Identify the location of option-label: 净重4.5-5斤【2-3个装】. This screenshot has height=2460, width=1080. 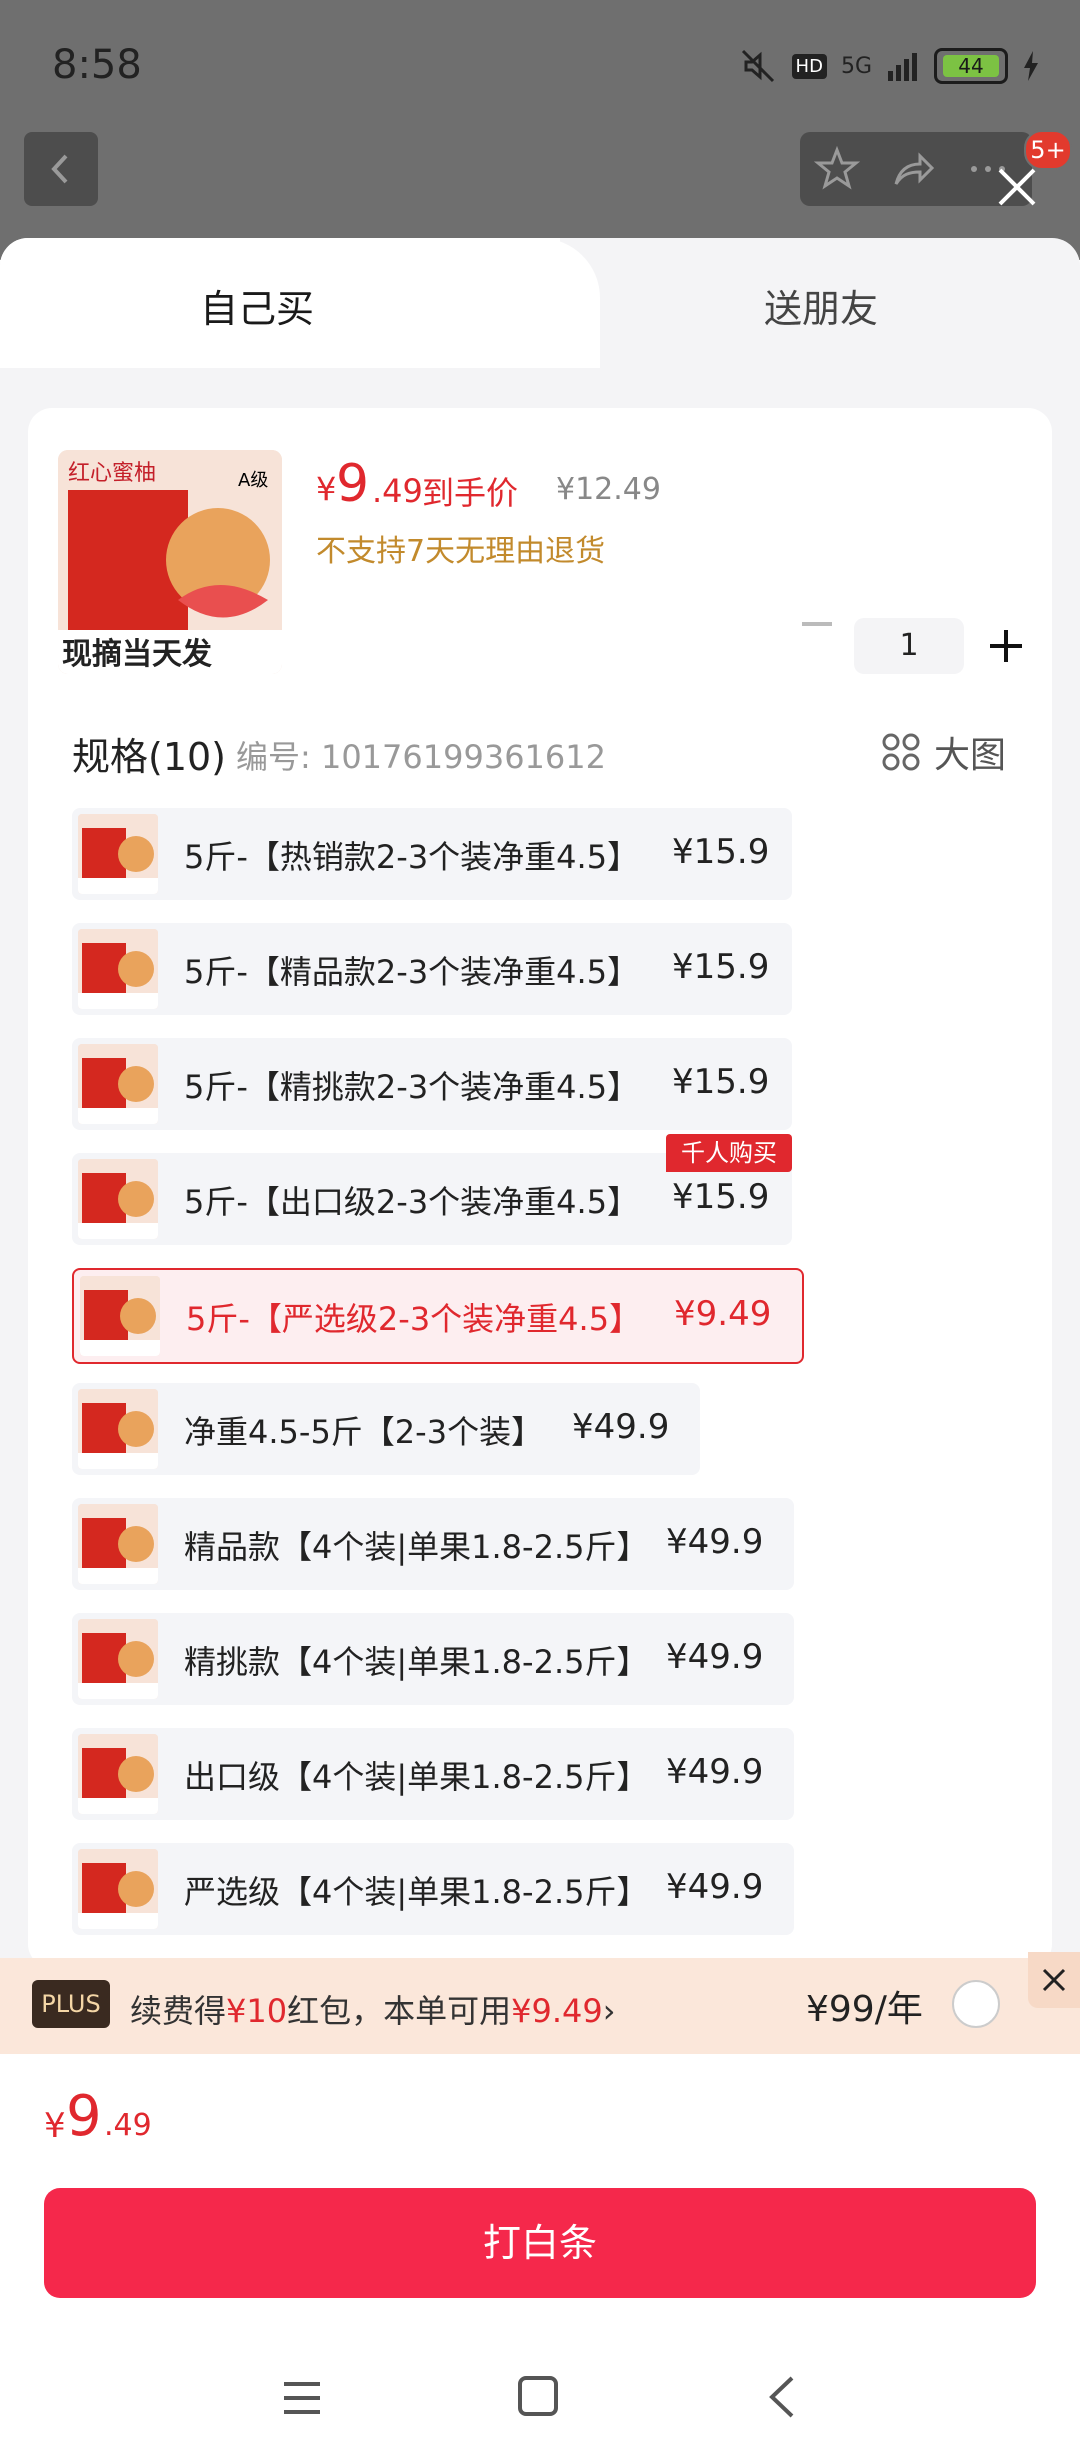
(364, 1432).